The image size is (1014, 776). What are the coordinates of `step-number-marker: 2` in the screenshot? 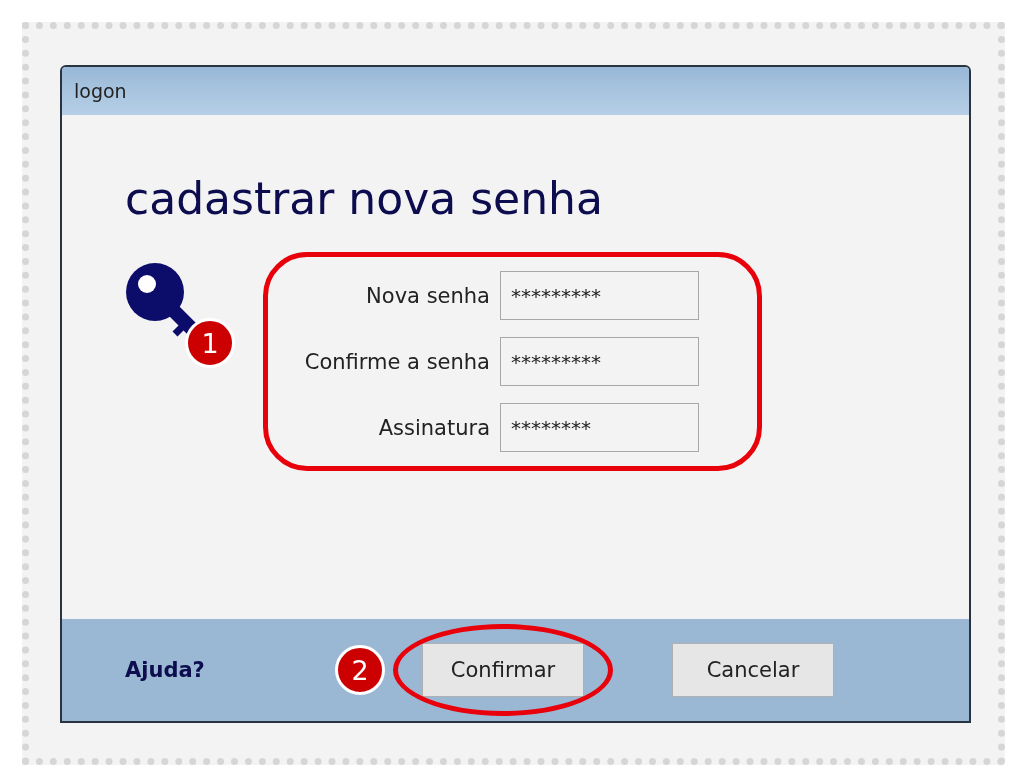 It's located at (360, 670).